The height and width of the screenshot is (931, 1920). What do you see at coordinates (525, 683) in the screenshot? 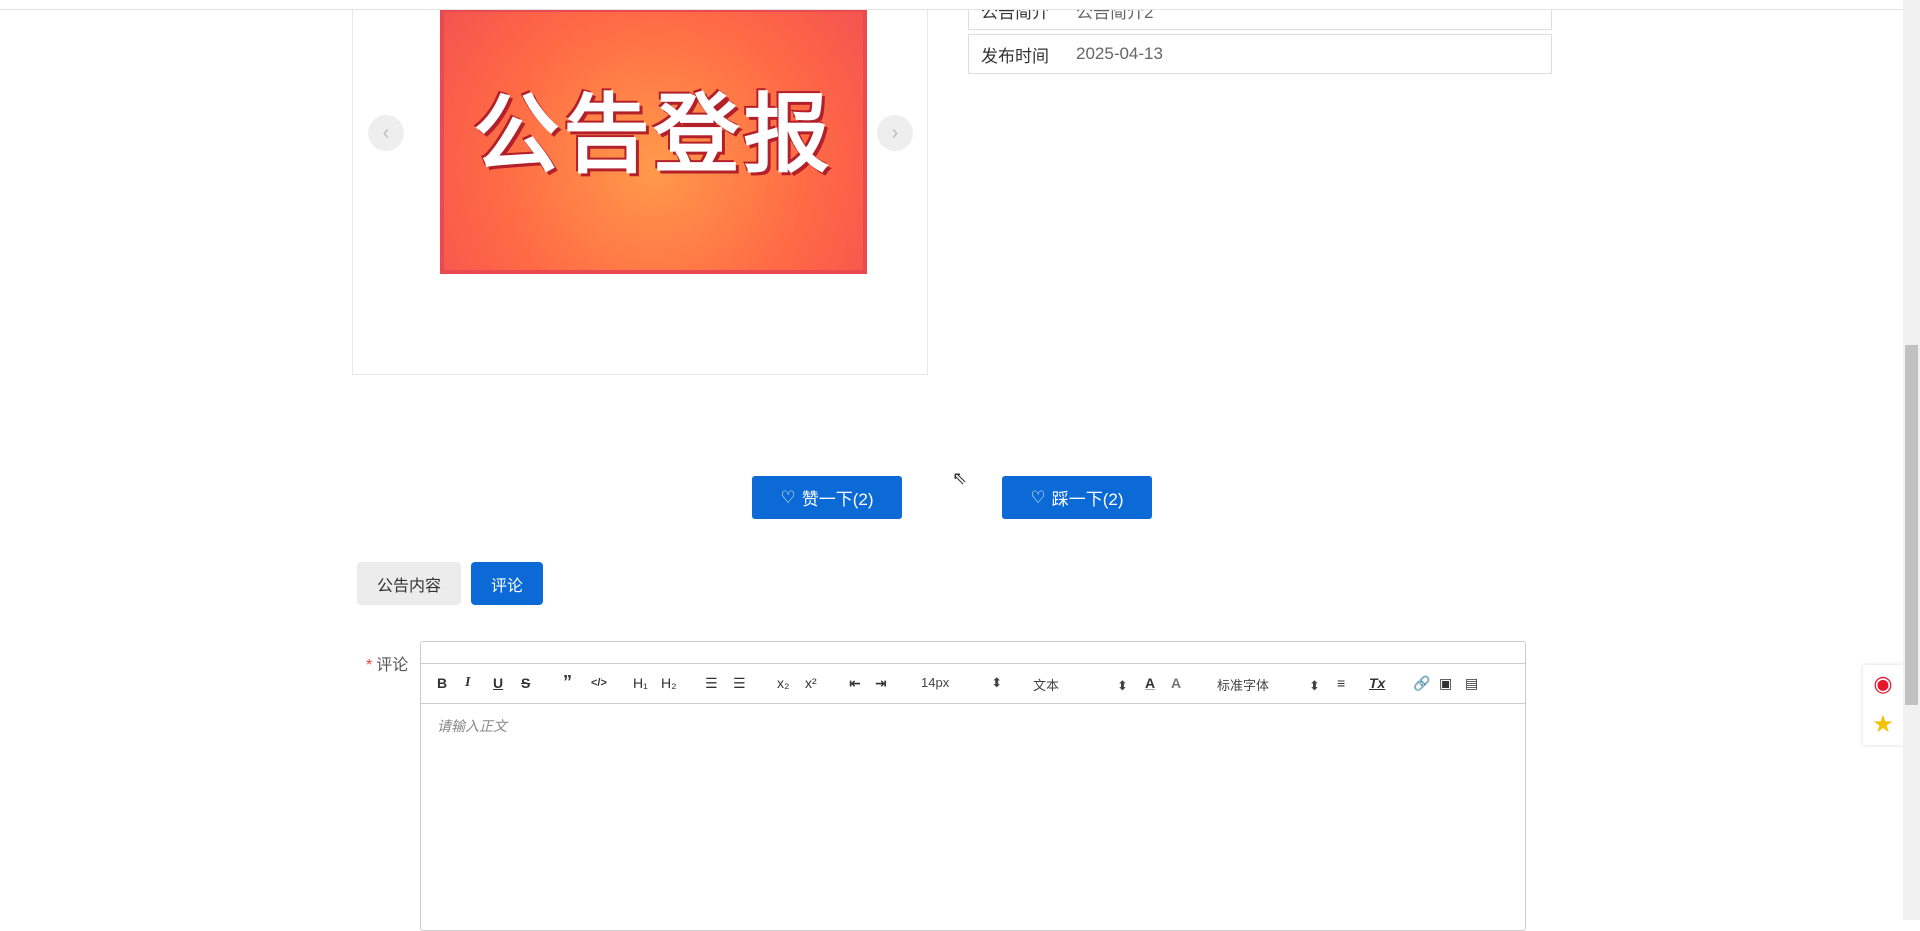
I see `strikethrough-icon: S` at bounding box center [525, 683].